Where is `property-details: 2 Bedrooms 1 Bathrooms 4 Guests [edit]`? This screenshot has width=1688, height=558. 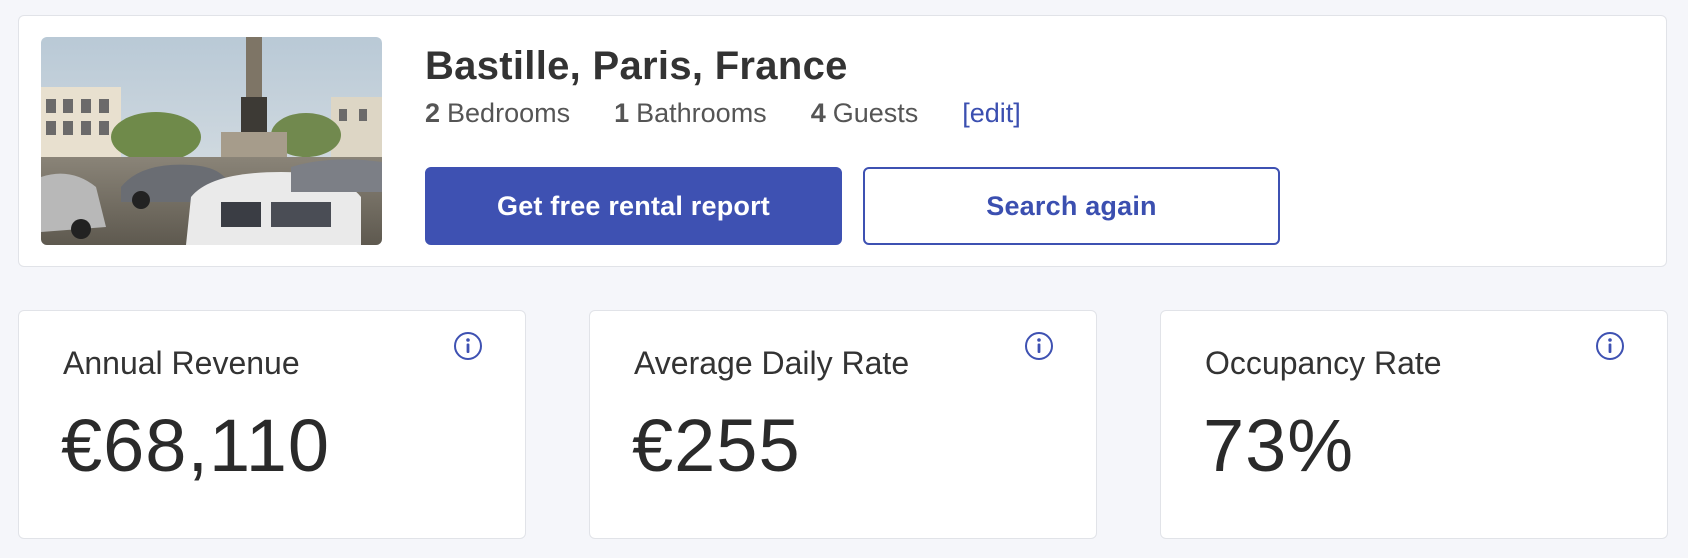
property-details: 2 Bedrooms 1 Bathrooms 4 Guests [edit] is located at coordinates (723, 113).